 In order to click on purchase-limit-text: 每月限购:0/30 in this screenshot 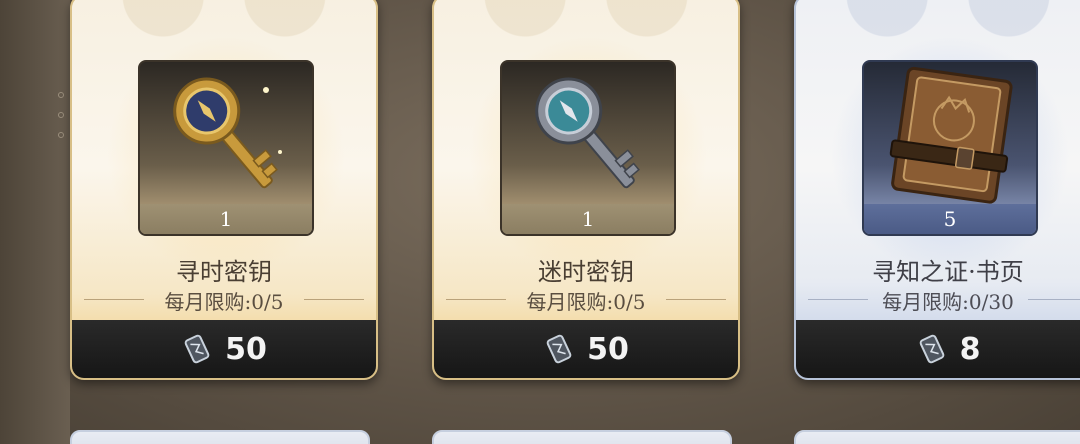, I will do `click(948, 302)`.